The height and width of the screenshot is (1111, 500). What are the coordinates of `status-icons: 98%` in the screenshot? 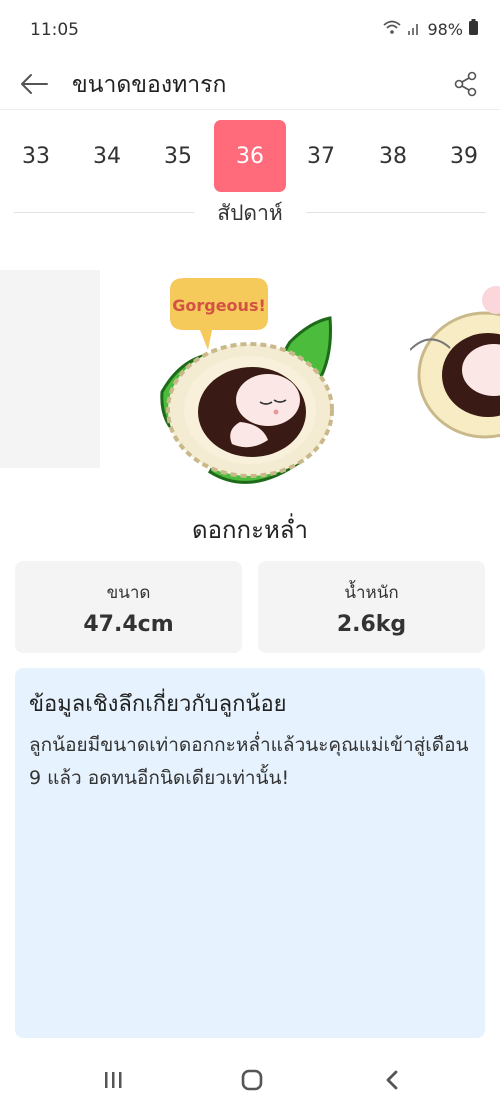 It's located at (430, 29).